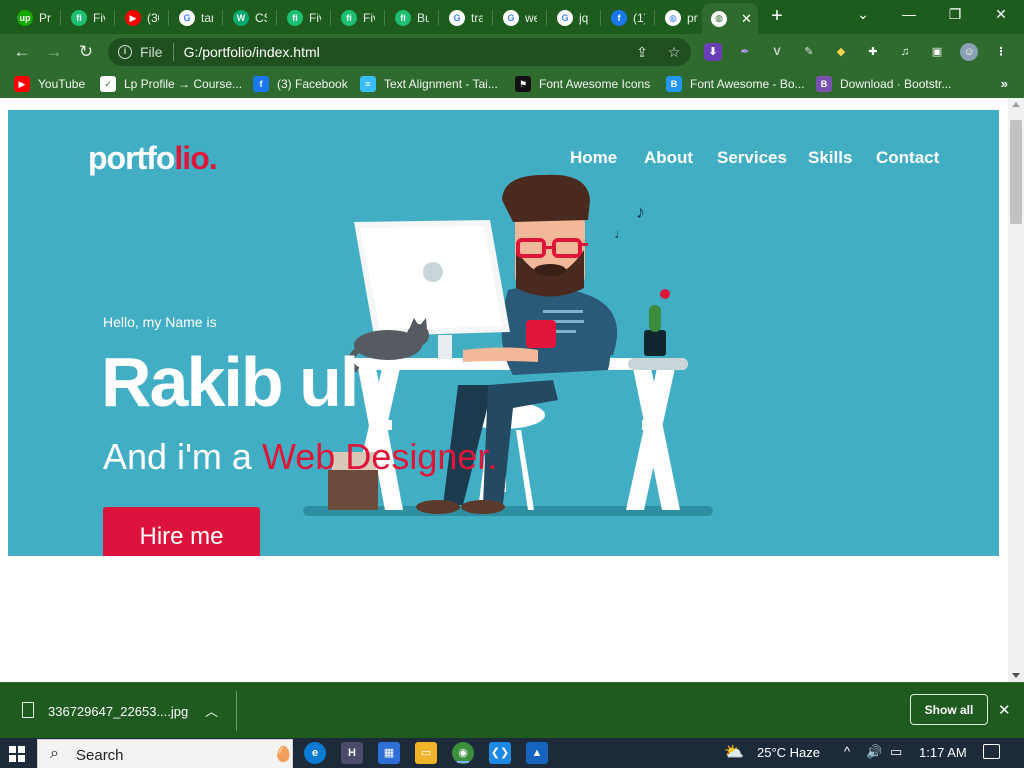  What do you see at coordinates (86, 52) in the screenshot?
I see `reload-button: ↻` at bounding box center [86, 52].